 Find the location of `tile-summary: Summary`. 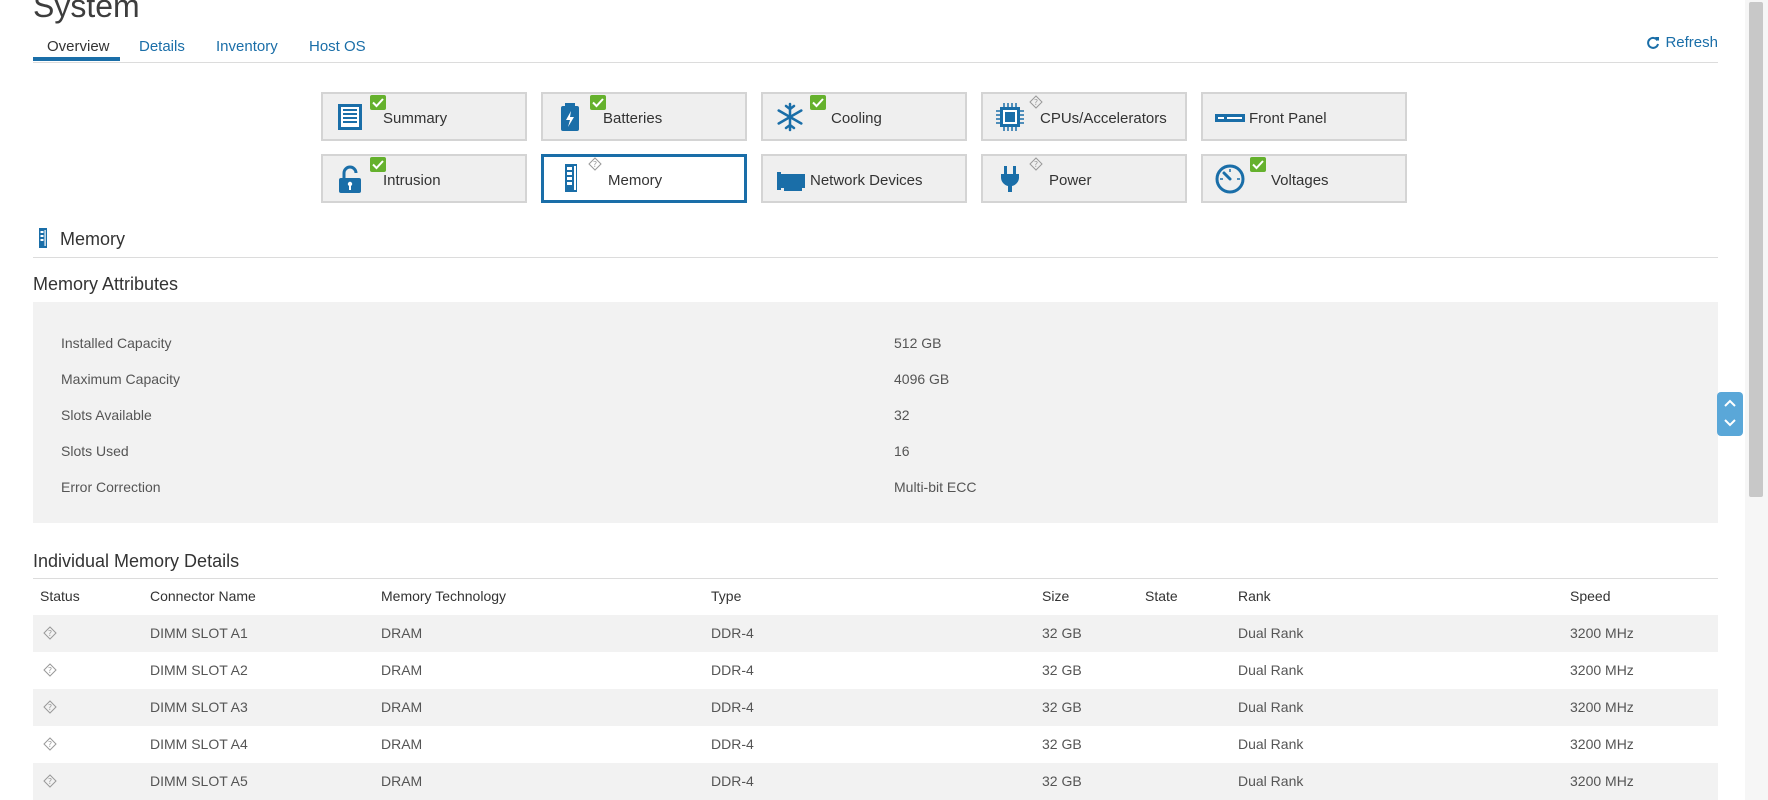

tile-summary: Summary is located at coordinates (424, 116).